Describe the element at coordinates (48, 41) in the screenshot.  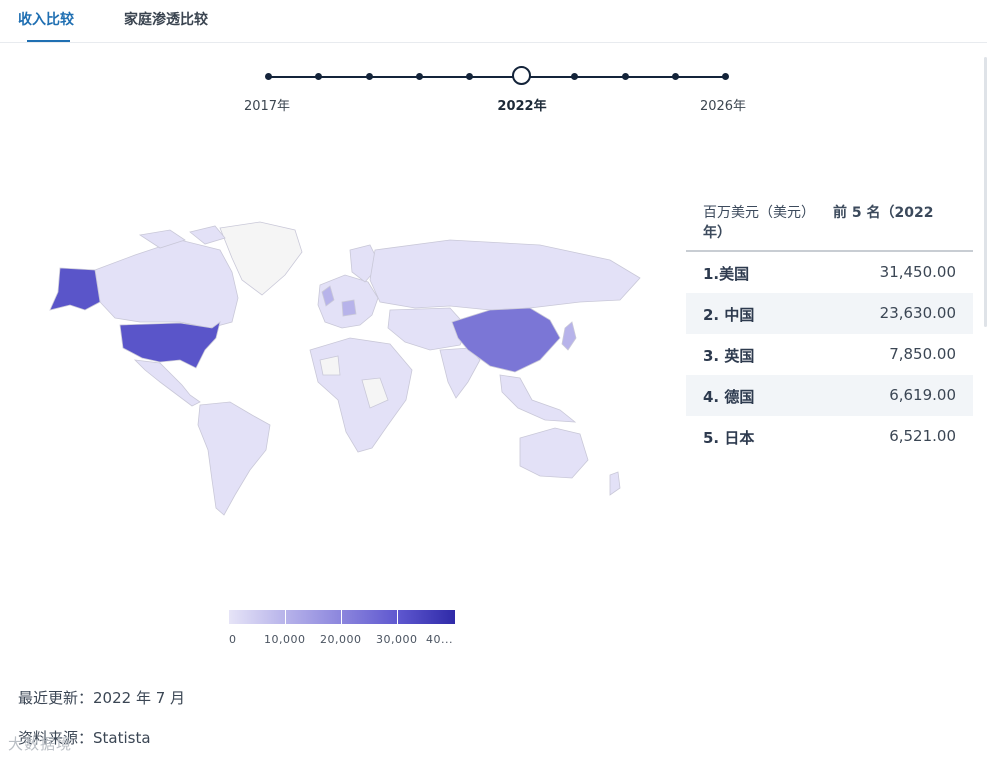
I see `active-tab-indicator` at that location.